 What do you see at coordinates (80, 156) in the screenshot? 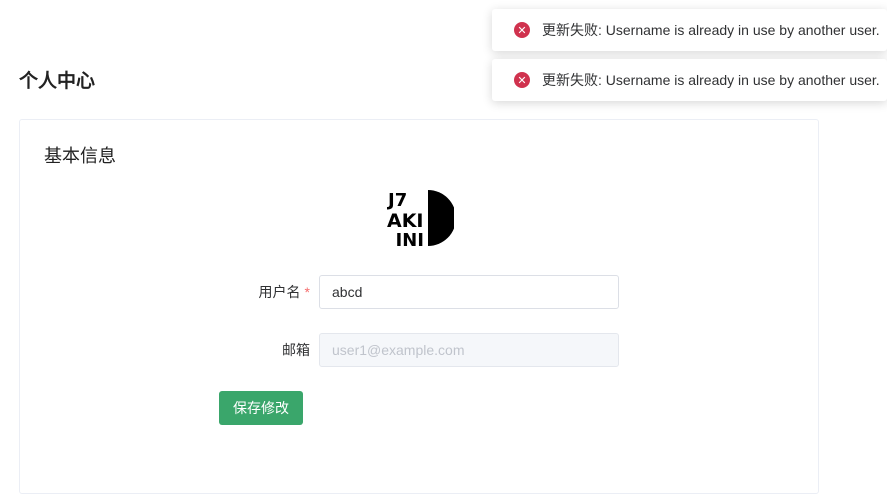
I see `card-title: 基本信息` at bounding box center [80, 156].